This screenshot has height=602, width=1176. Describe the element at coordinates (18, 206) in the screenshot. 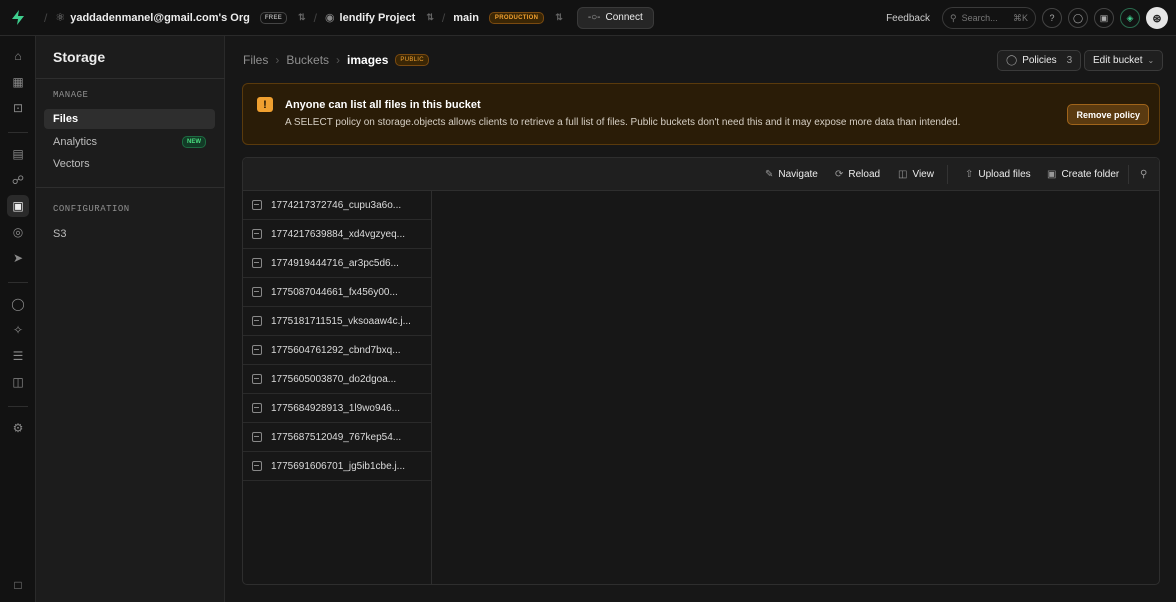

I see `storage-icon: ▣` at that location.